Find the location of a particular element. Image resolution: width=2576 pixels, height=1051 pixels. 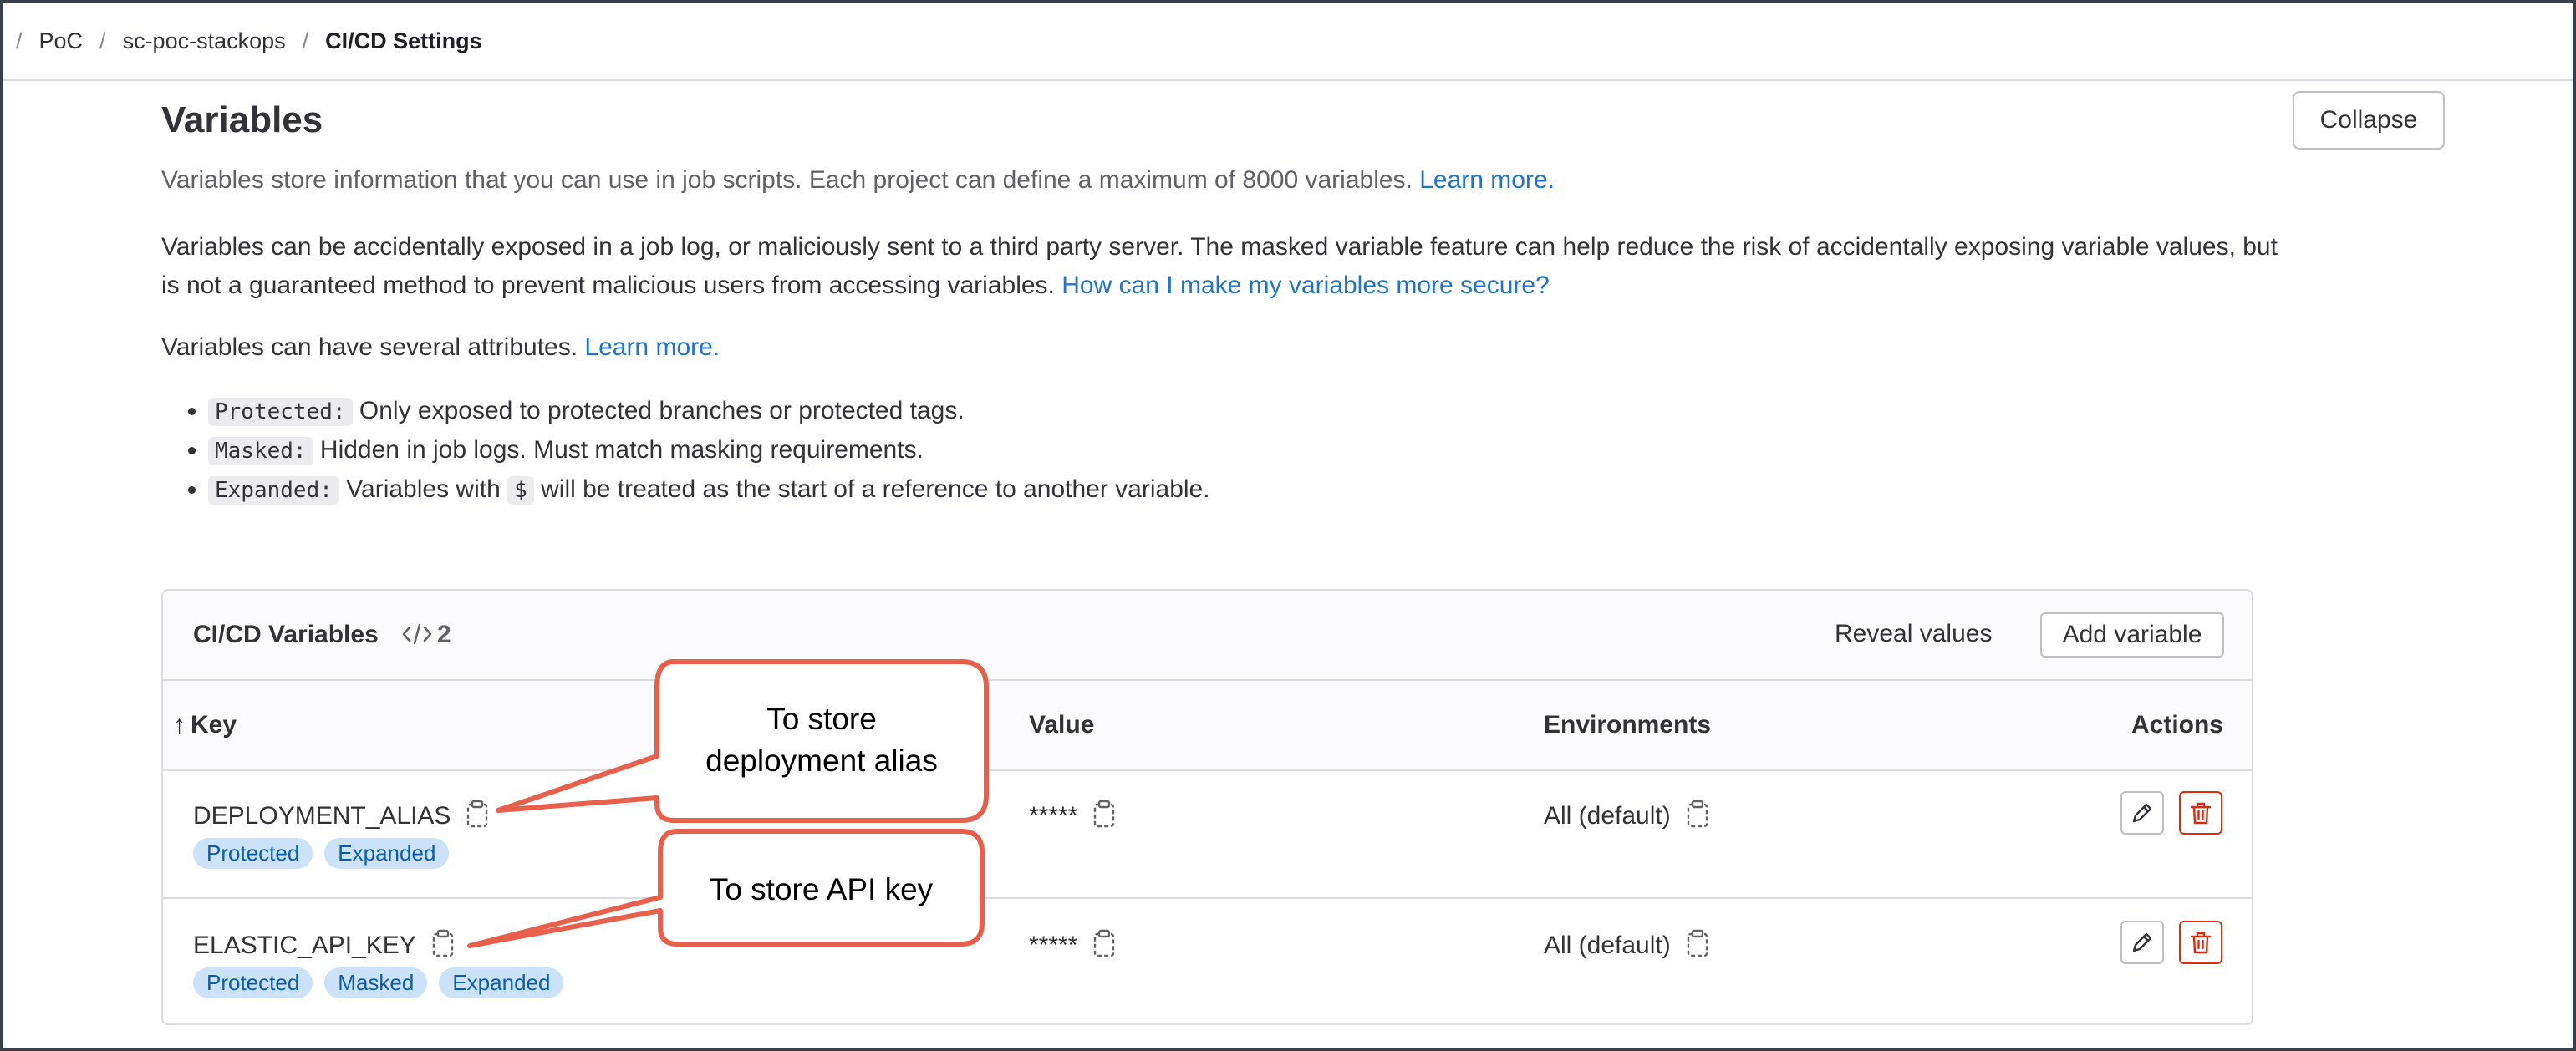

attribute-code: Expanded: is located at coordinates (273, 491).